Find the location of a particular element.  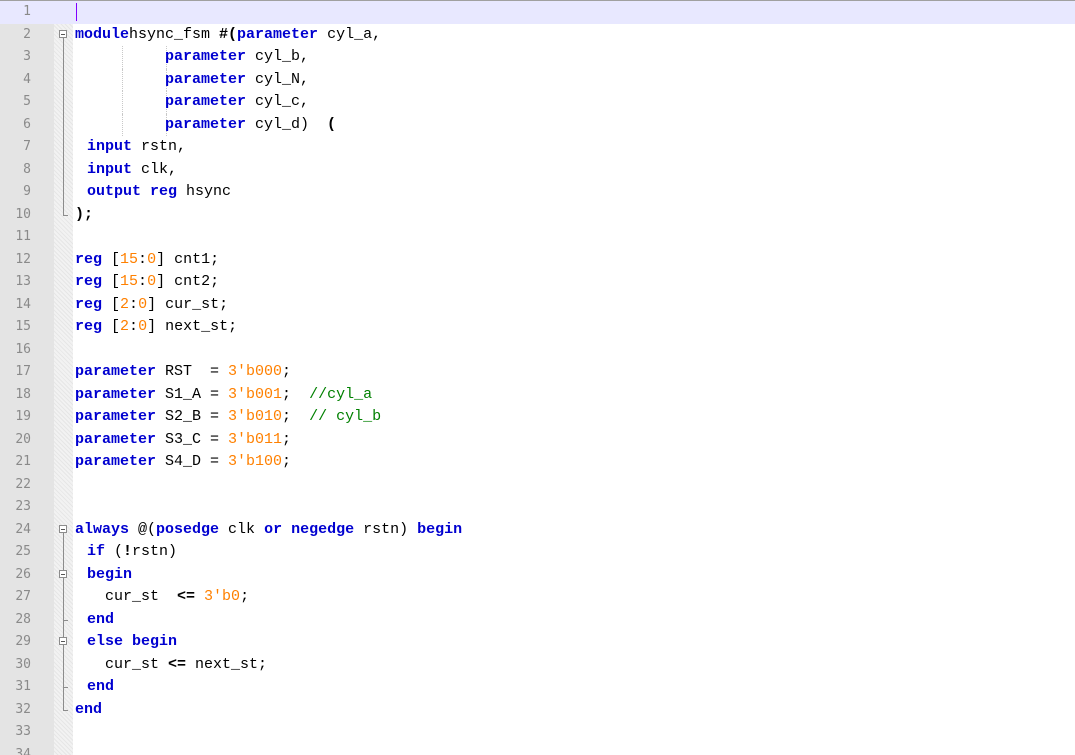

code-line: 11 is located at coordinates (537, 237).